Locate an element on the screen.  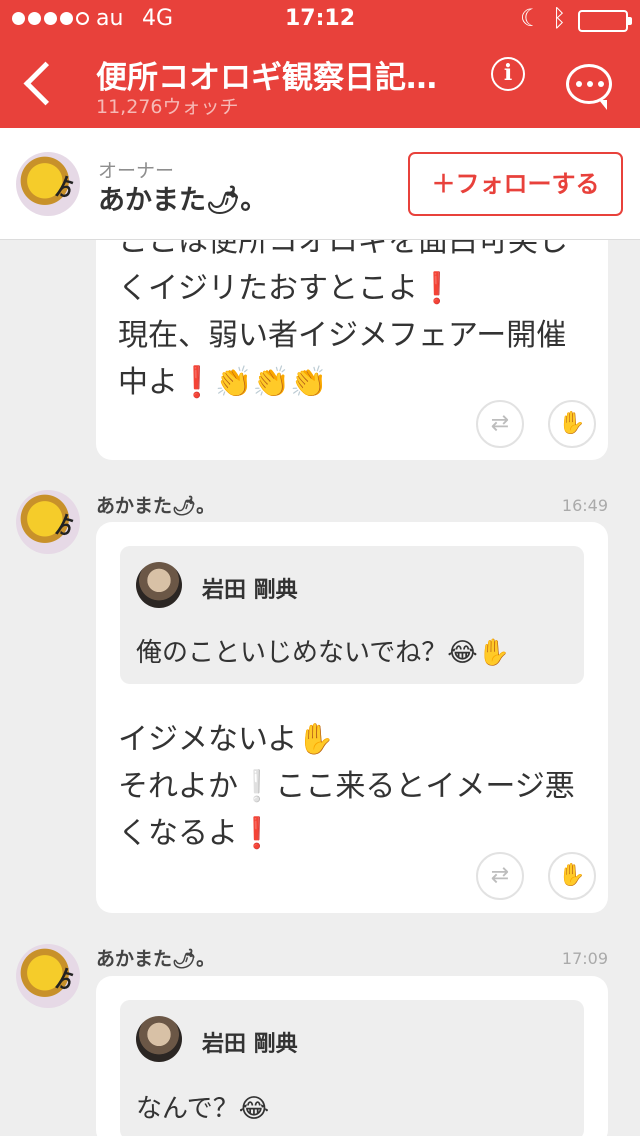
owner-name: あかまた🌶。 is located at coordinates (182, 197).